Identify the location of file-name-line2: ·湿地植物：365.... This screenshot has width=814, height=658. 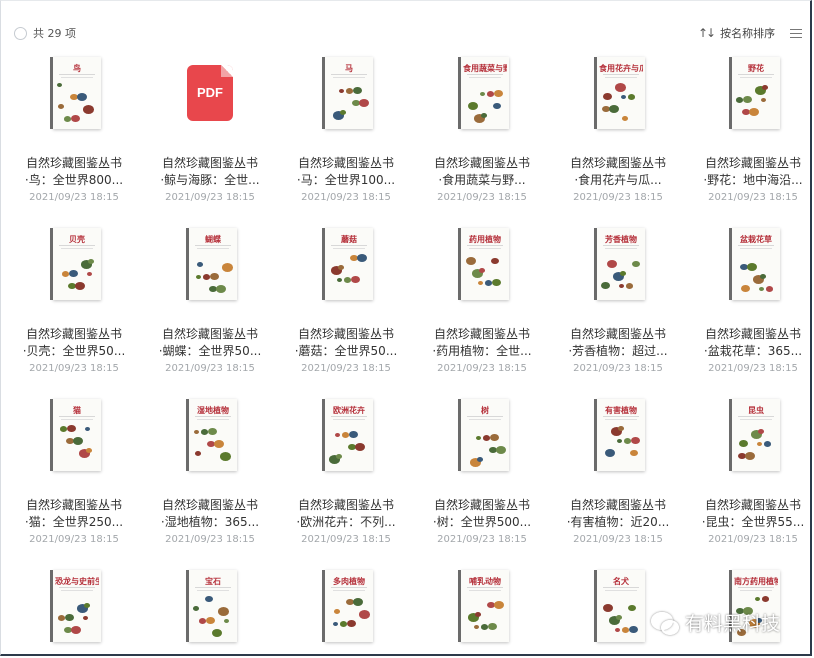
(210, 522).